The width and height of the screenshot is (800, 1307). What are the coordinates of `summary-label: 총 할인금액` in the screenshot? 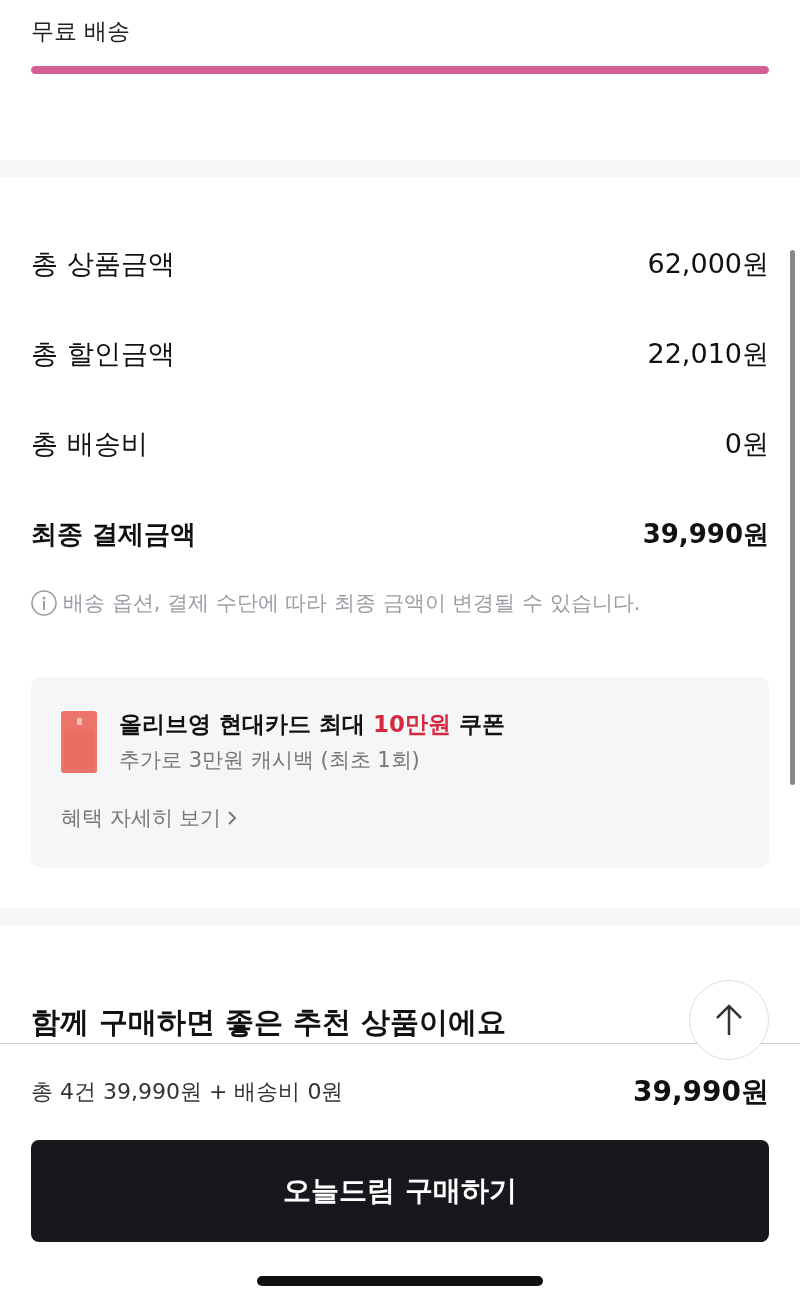 It's located at (103, 354).